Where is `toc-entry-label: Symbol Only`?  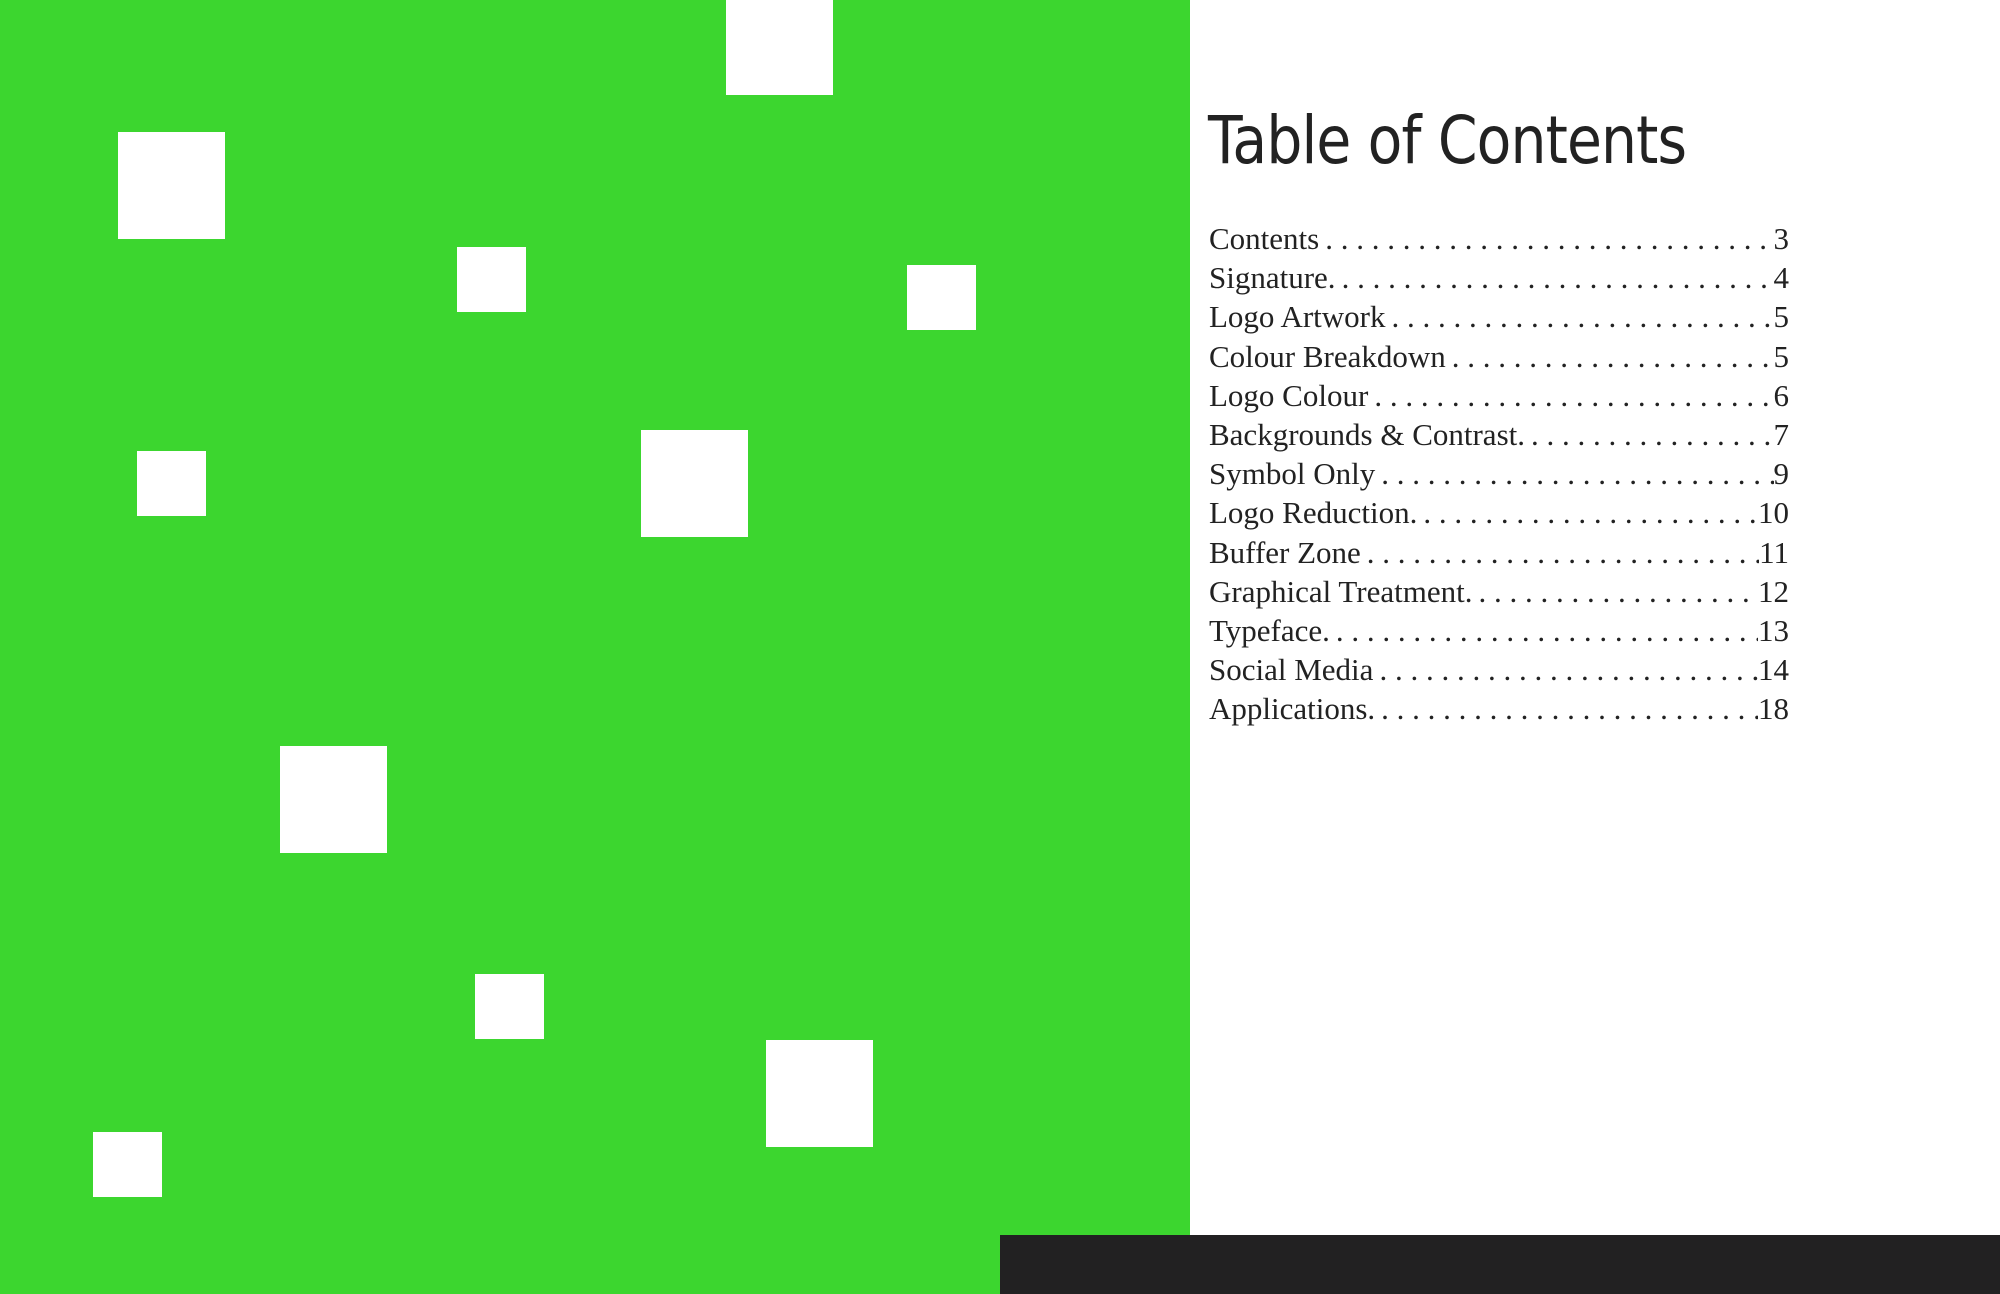
toc-entry-label: Symbol Only is located at coordinates (1292, 474).